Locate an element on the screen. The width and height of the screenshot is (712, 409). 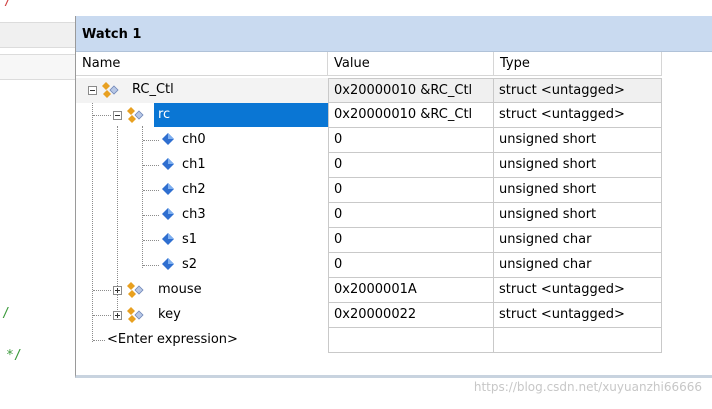
enter-expression-row: <Enter expression> is located at coordinates (369, 340).